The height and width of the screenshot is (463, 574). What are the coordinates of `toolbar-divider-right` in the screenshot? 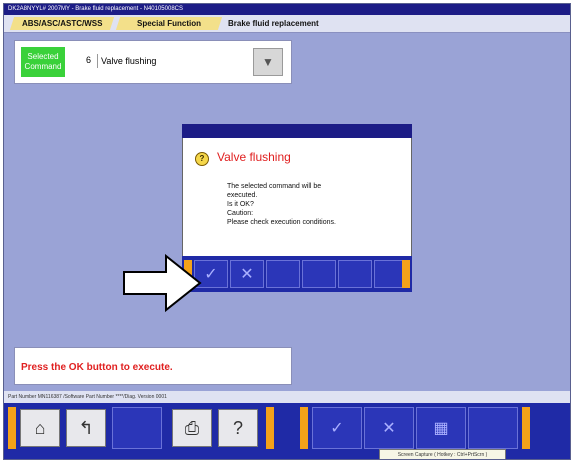 It's located at (304, 428).